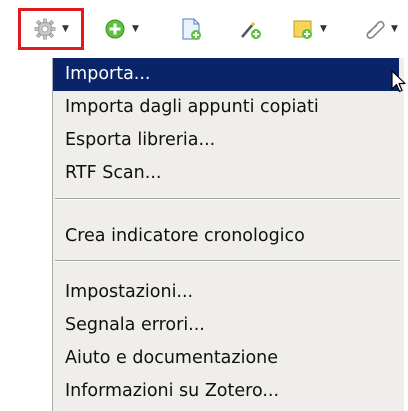 The height and width of the screenshot is (411, 408). I want to click on attach-button: ▼, so click(381, 29).